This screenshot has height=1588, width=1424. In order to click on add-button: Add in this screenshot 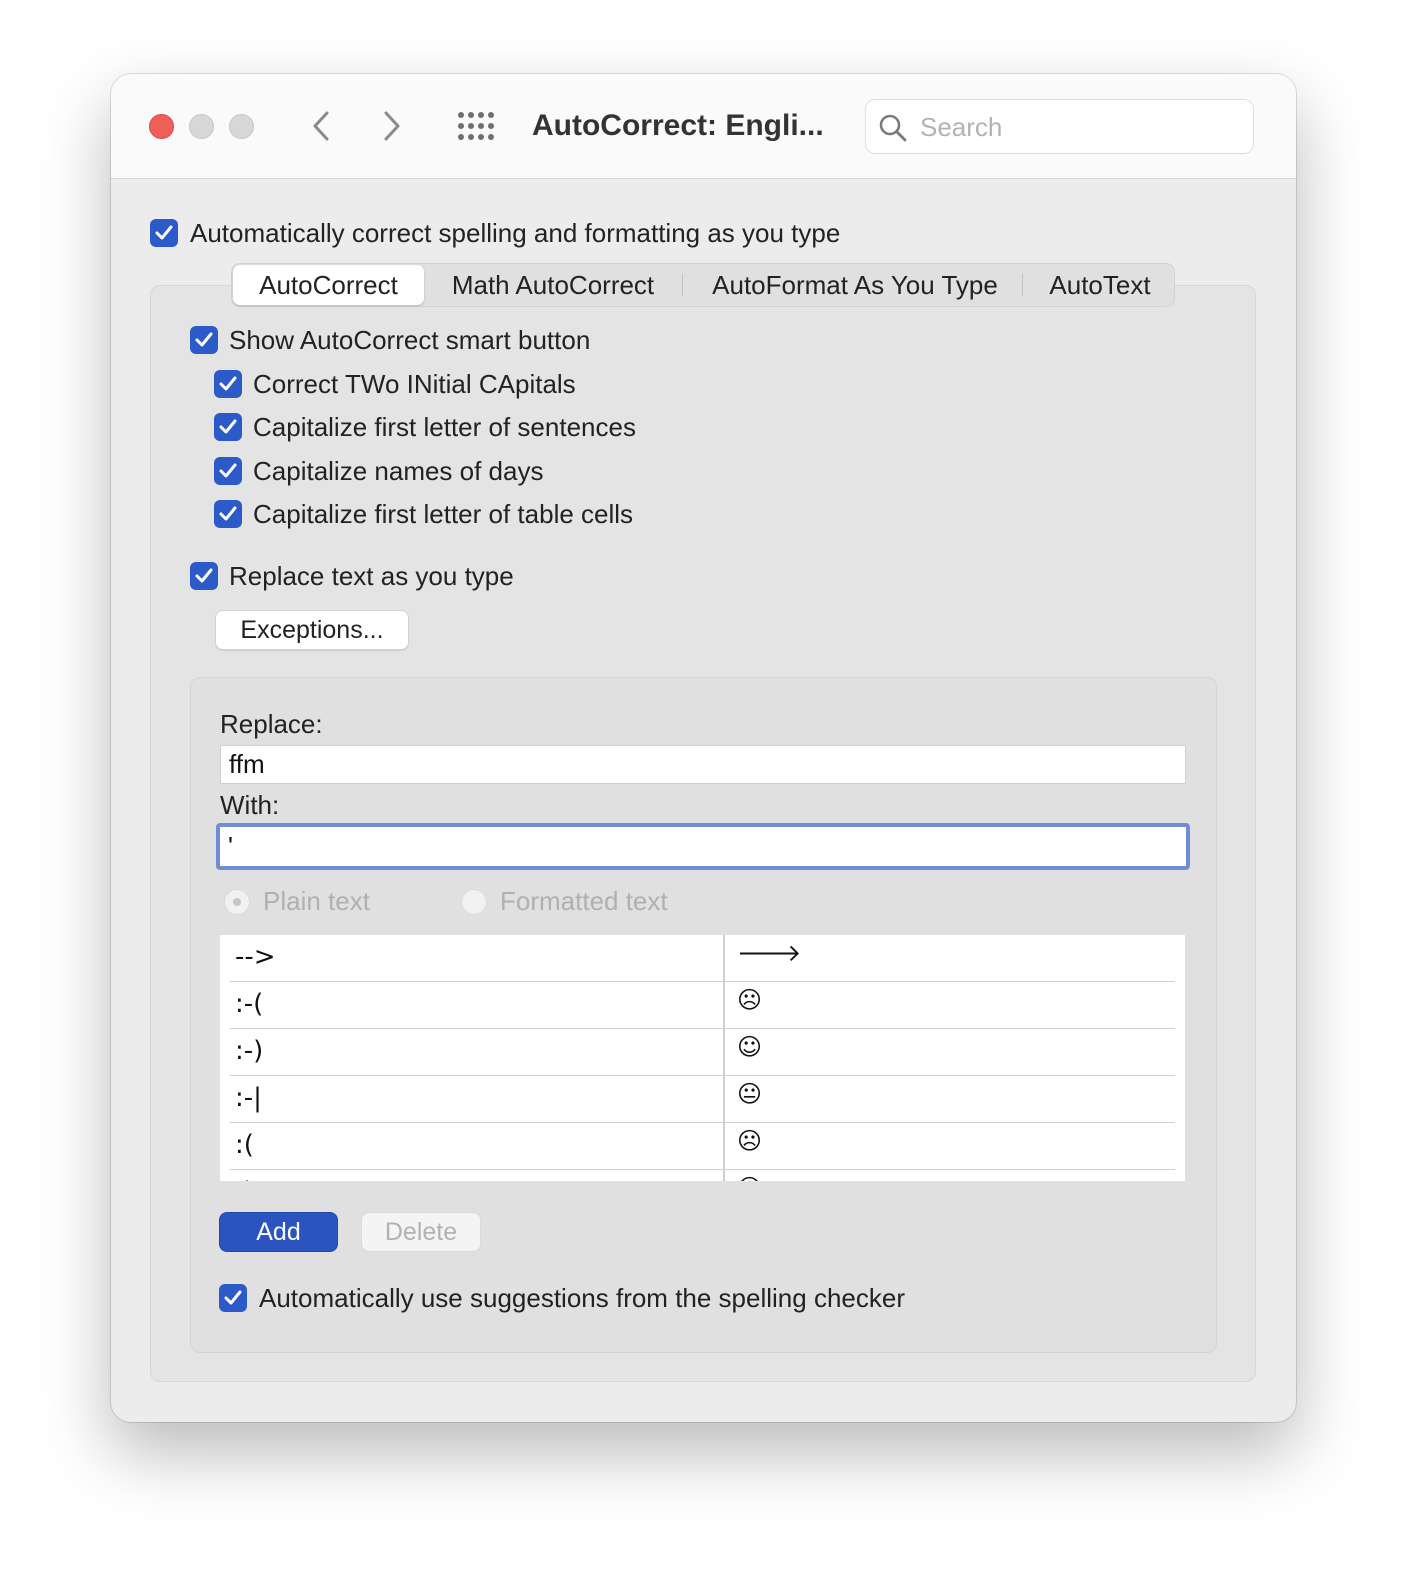, I will do `click(278, 1232)`.